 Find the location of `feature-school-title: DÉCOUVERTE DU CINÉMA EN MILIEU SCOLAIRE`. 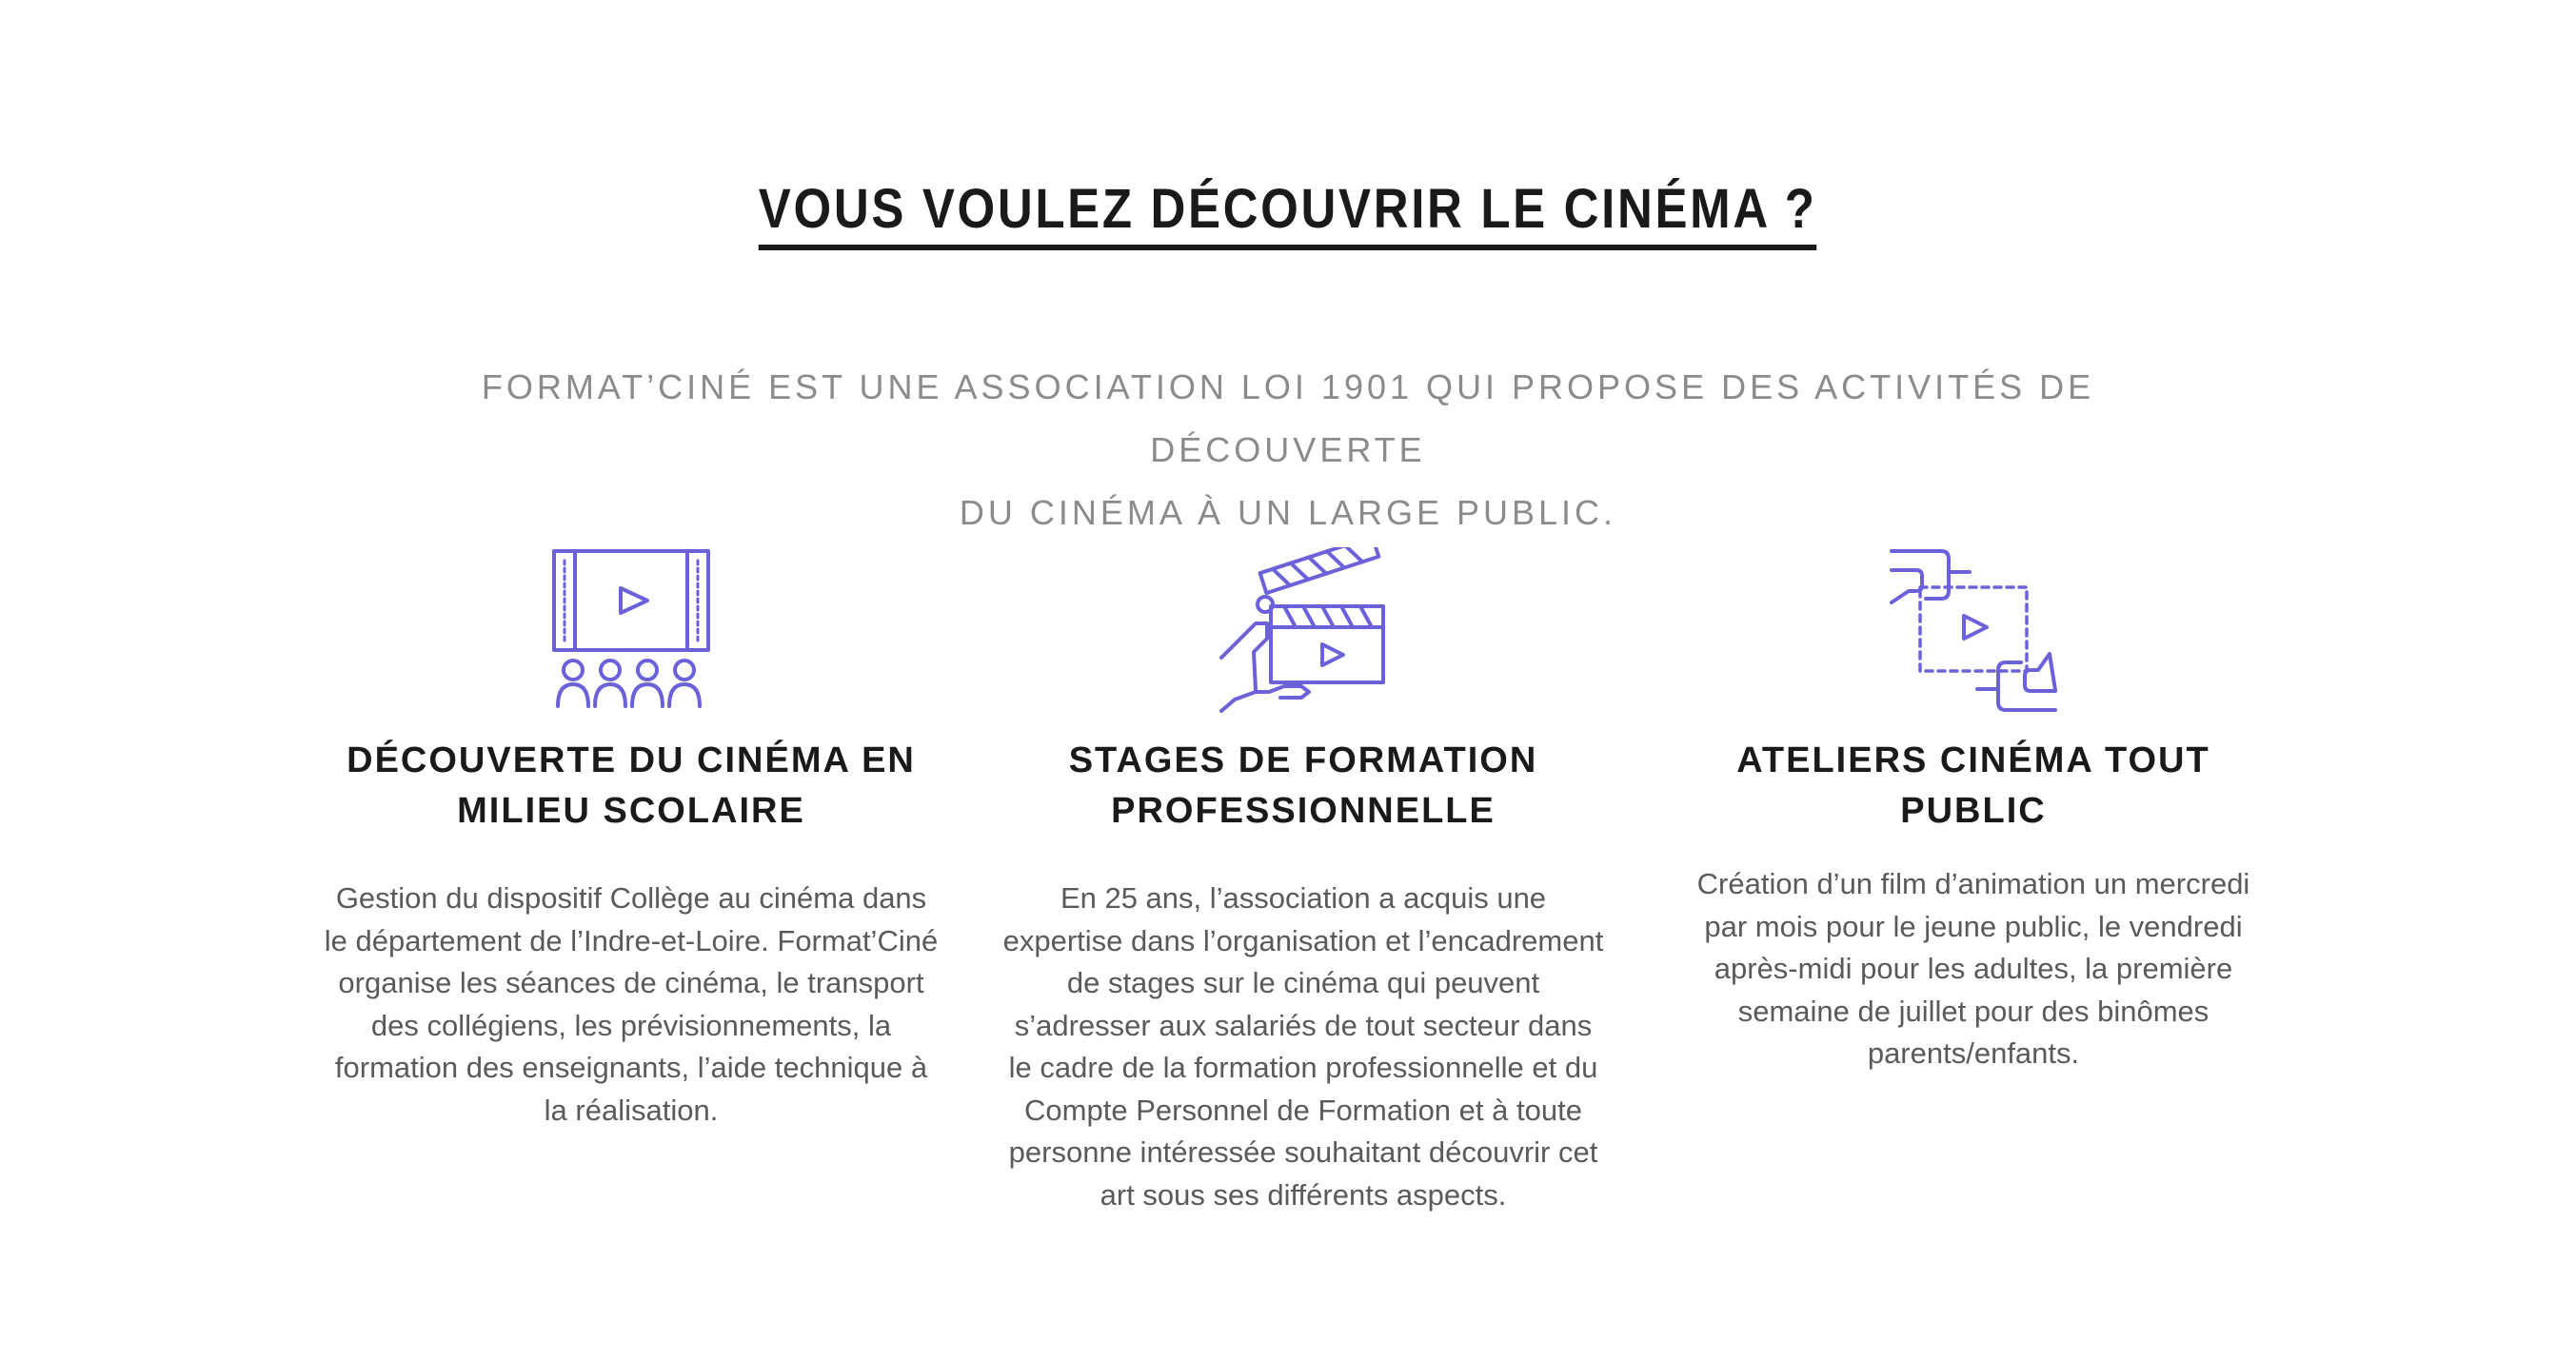

feature-school-title: DÉCOUVERTE DU CINÉMA EN MILIEU SCOLAIRE is located at coordinates (631, 786).